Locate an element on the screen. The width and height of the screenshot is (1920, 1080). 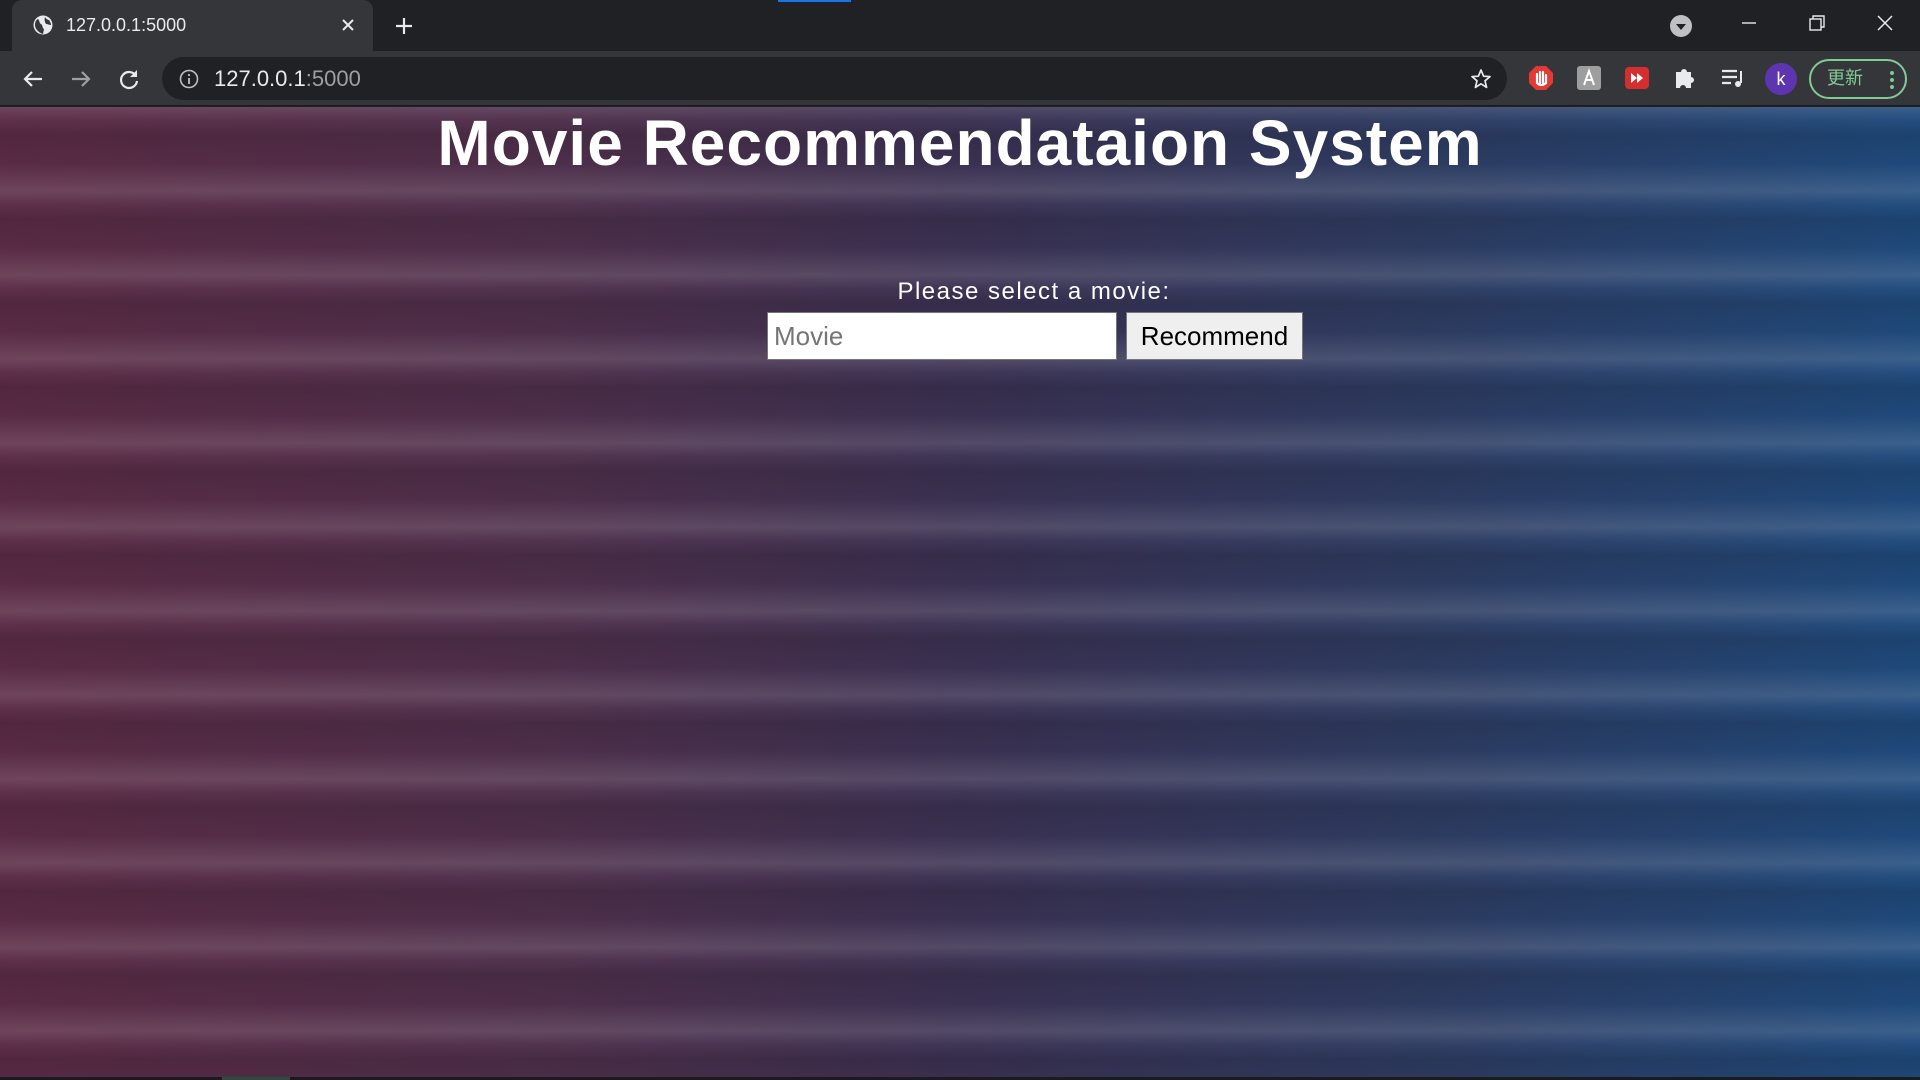
globe-icon is located at coordinates (43, 25).